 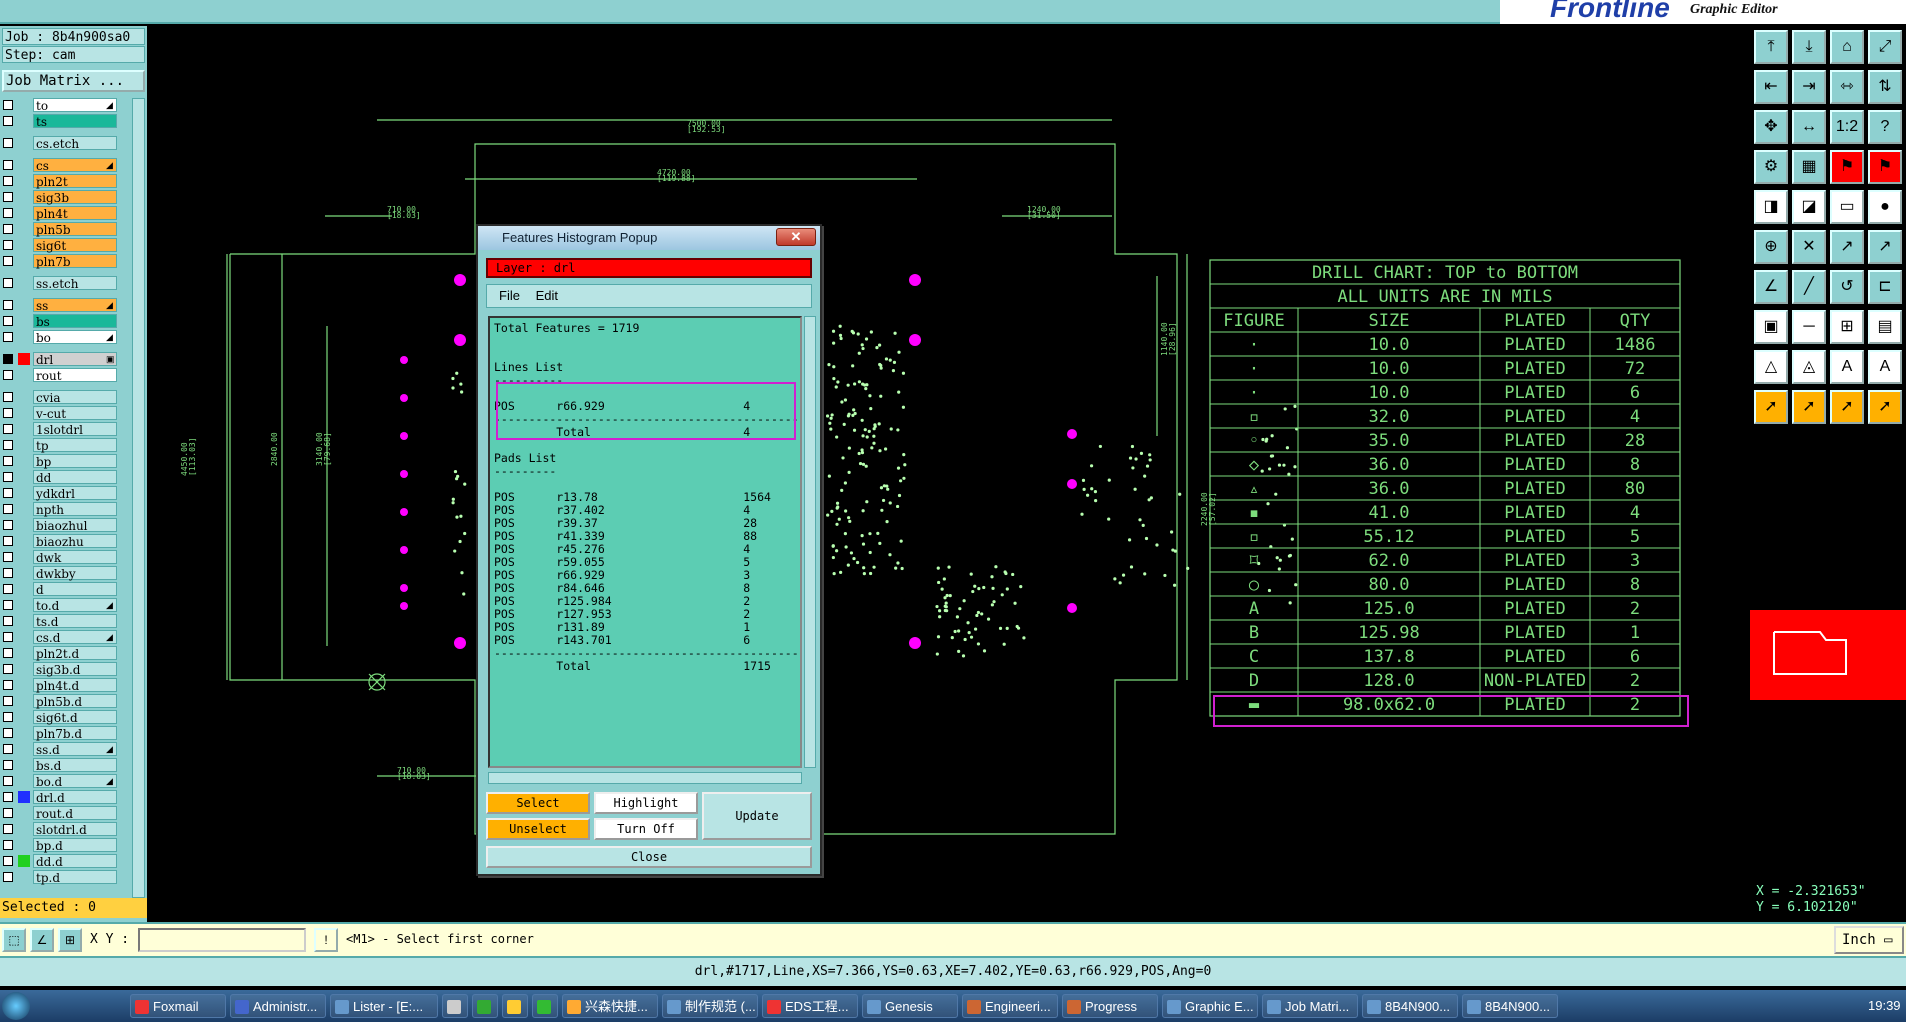 I want to click on layer-row-cs.etch: cs.etch, so click(x=65, y=143).